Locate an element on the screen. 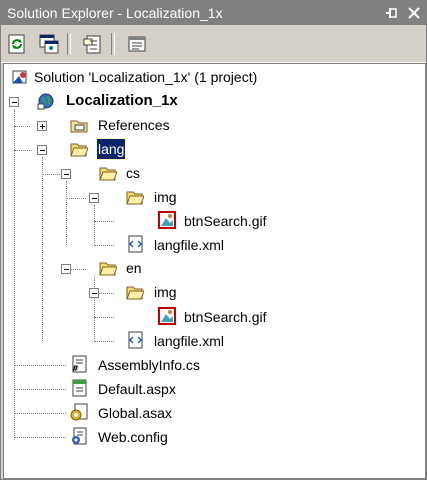 The height and width of the screenshot is (480, 427). view-code-icon is located at coordinates (137, 44).